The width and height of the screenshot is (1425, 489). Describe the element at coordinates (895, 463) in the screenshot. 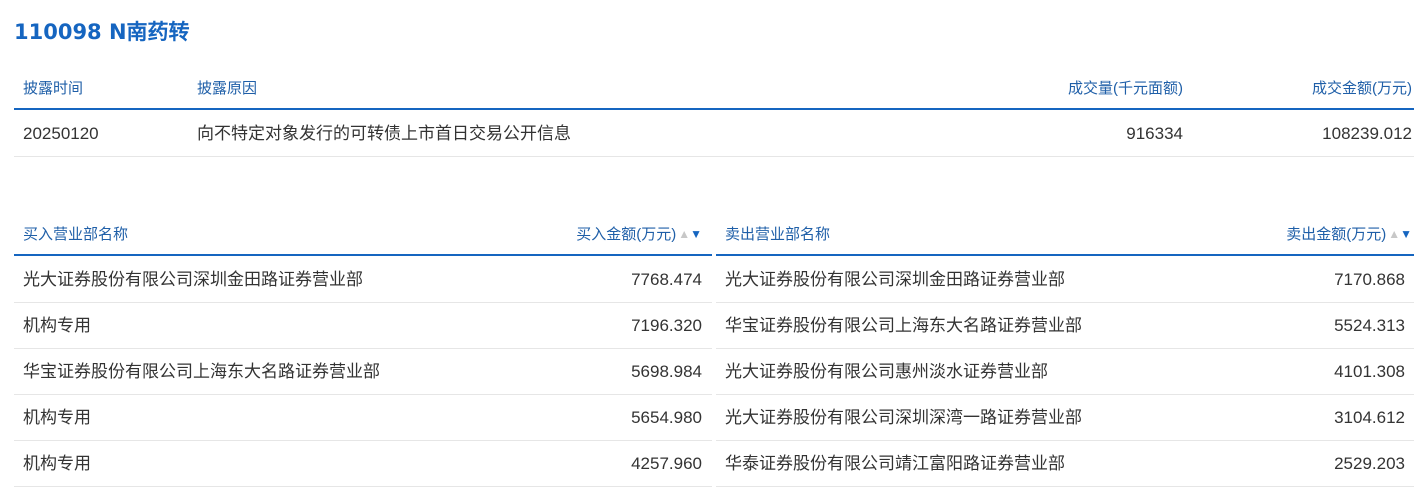

I see `cell-sell-name: 华泰证券股份有限公司靖江富阳路证券营业部` at that location.